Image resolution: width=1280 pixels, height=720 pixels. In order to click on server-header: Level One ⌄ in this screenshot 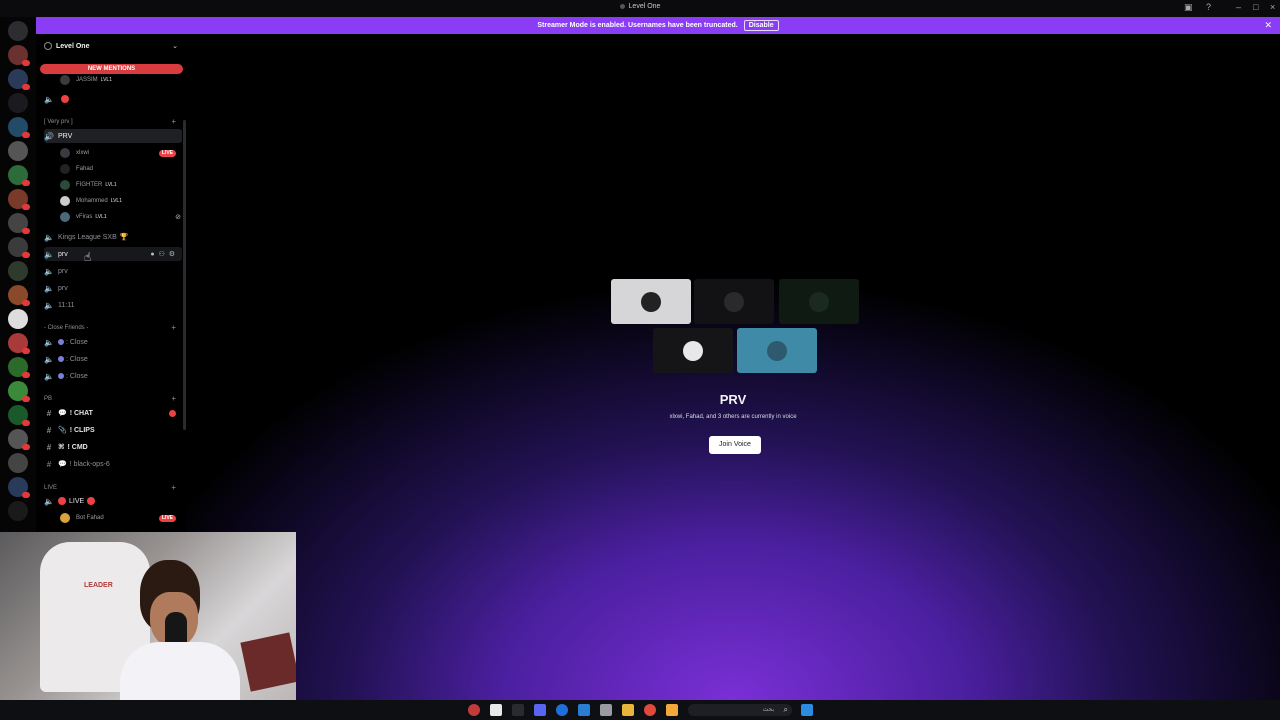, I will do `click(111, 46)`.